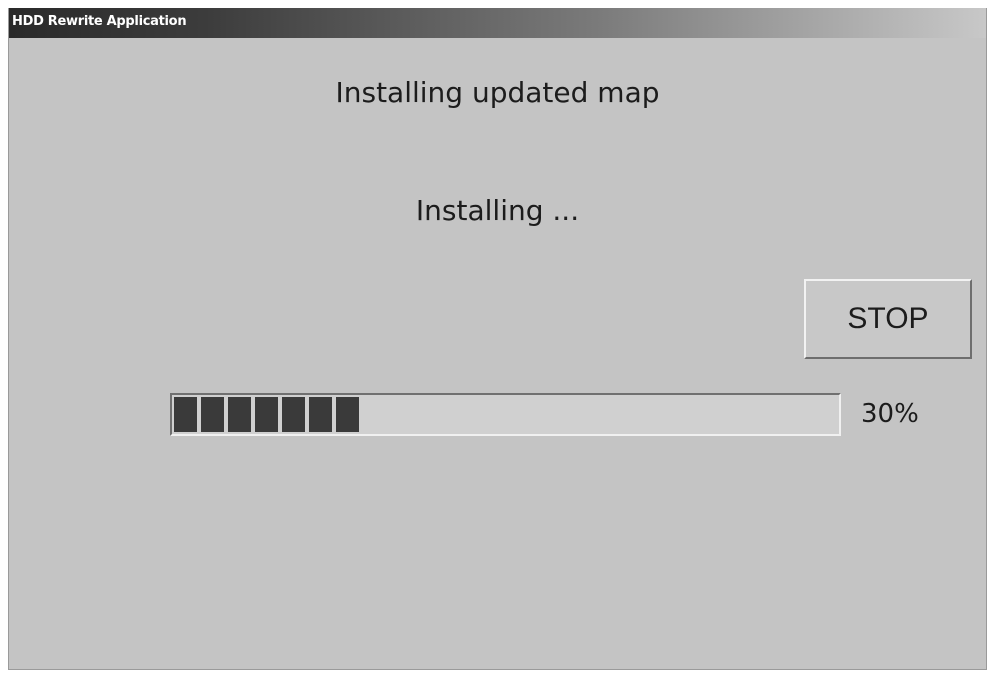  What do you see at coordinates (888, 319) in the screenshot?
I see `stop-button: STOP` at bounding box center [888, 319].